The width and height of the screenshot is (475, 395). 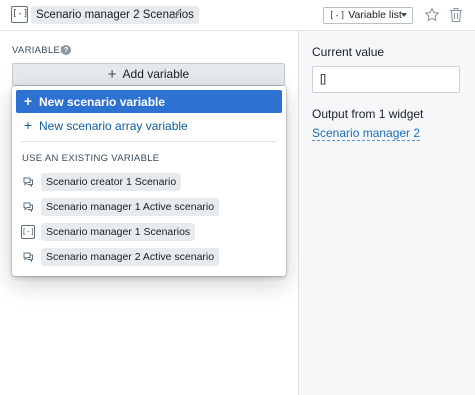 I want to click on current-value-label: Current value, so click(x=348, y=52).